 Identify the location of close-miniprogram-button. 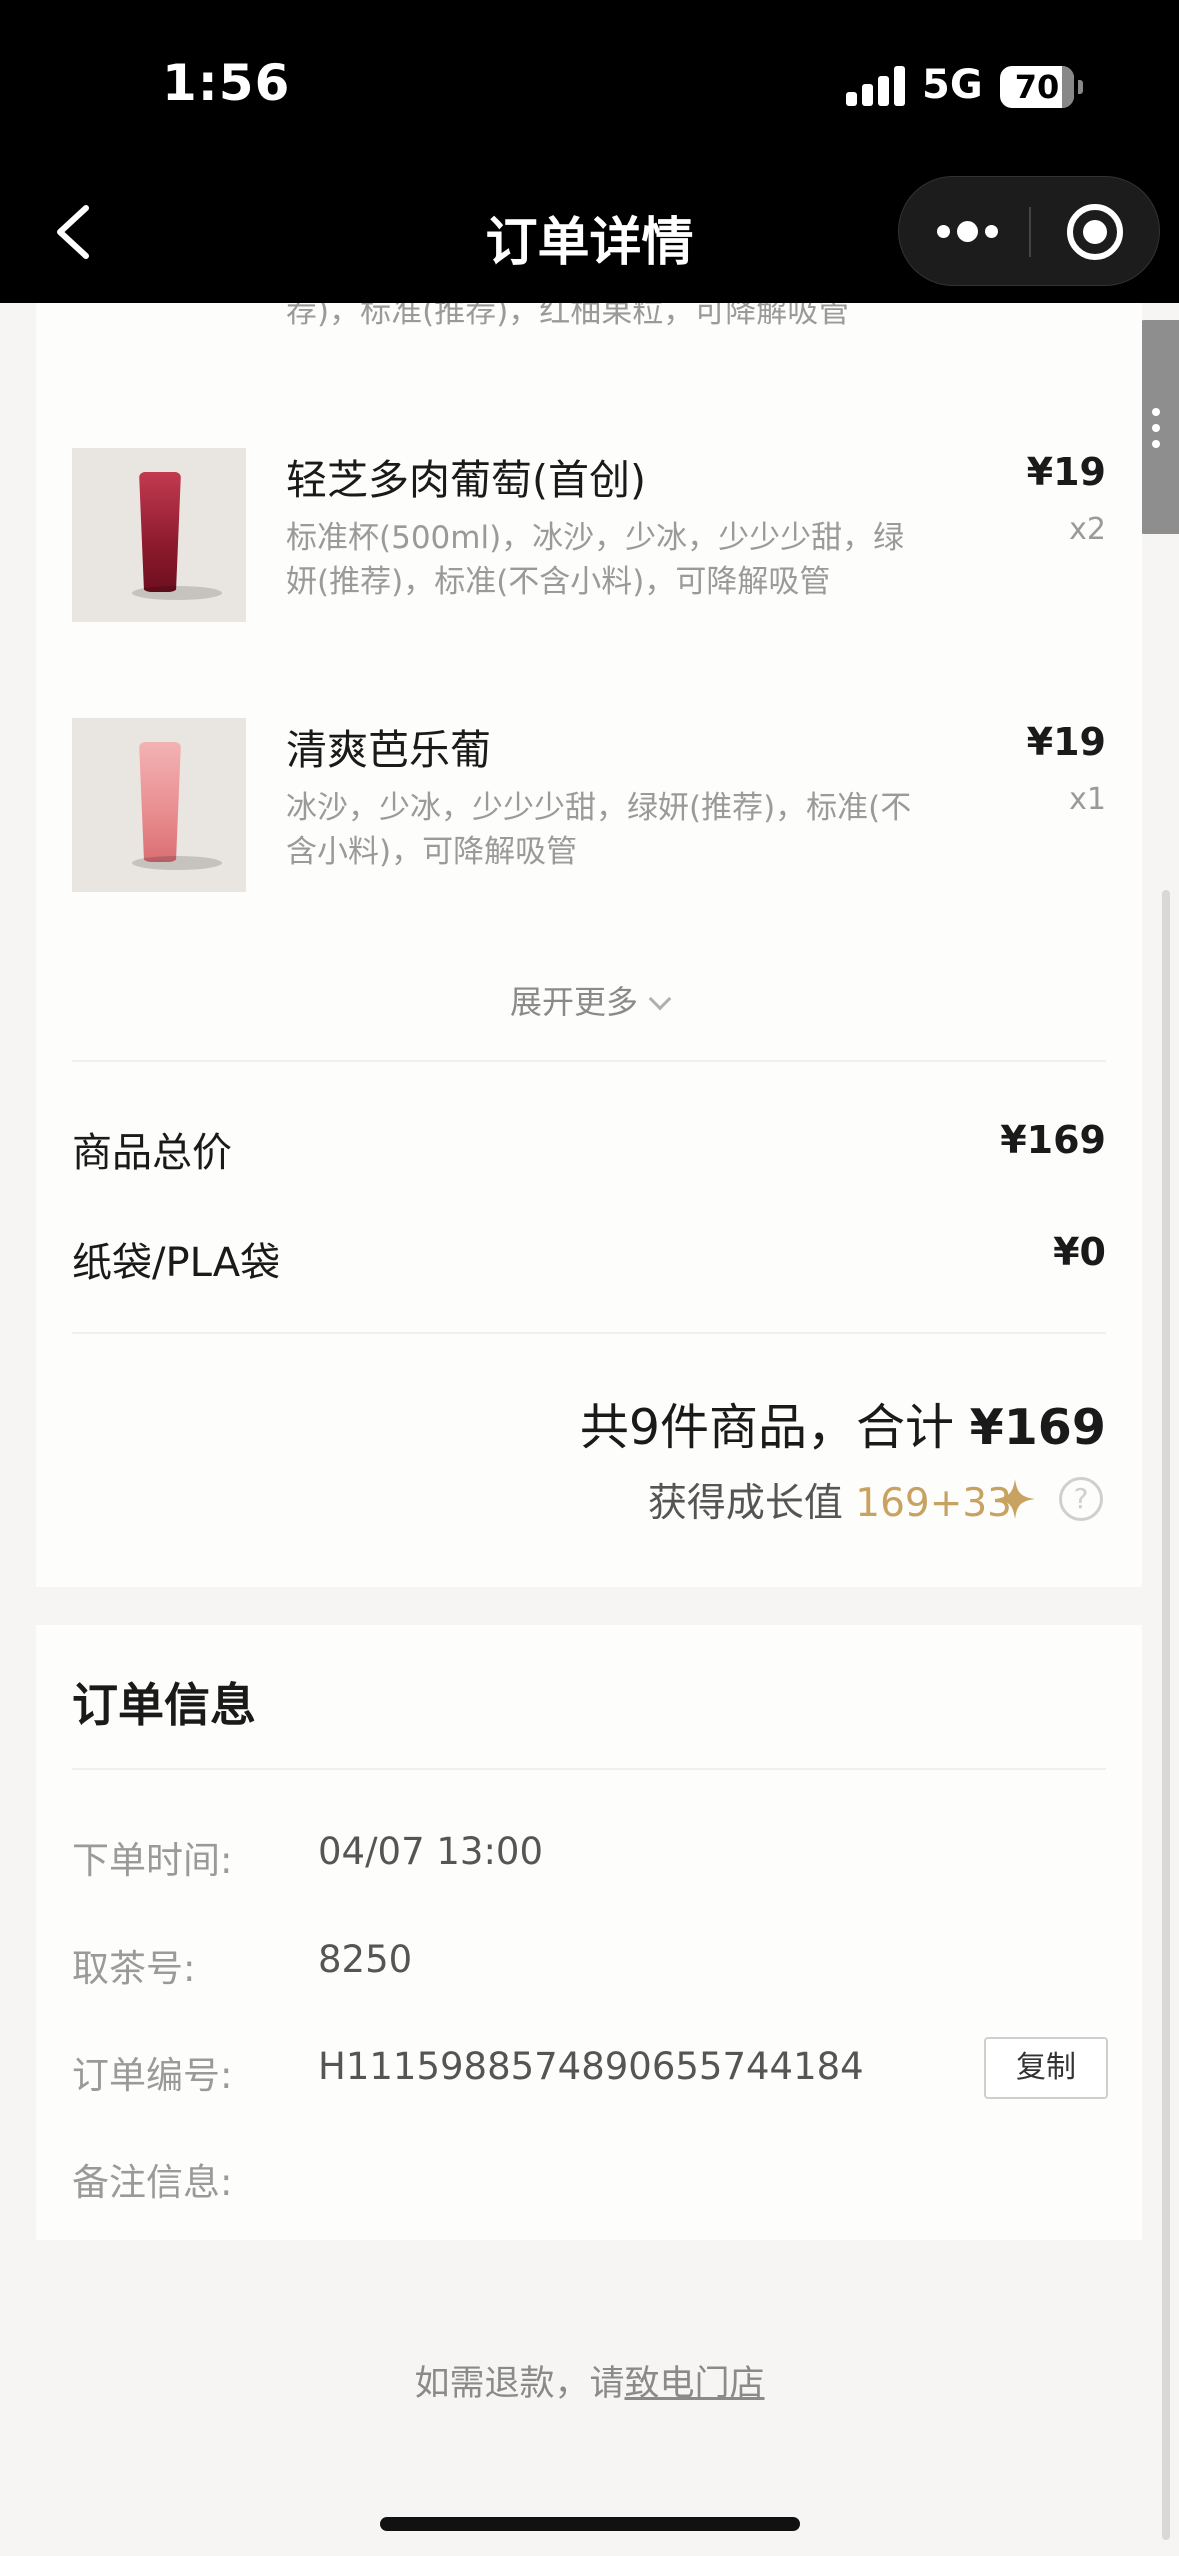
(1095, 232).